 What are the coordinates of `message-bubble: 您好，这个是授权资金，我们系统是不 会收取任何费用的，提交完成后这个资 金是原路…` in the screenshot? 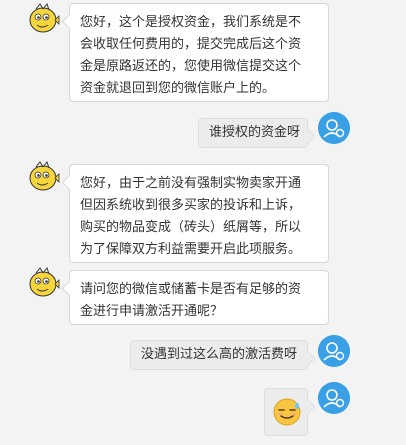 It's located at (199, 52).